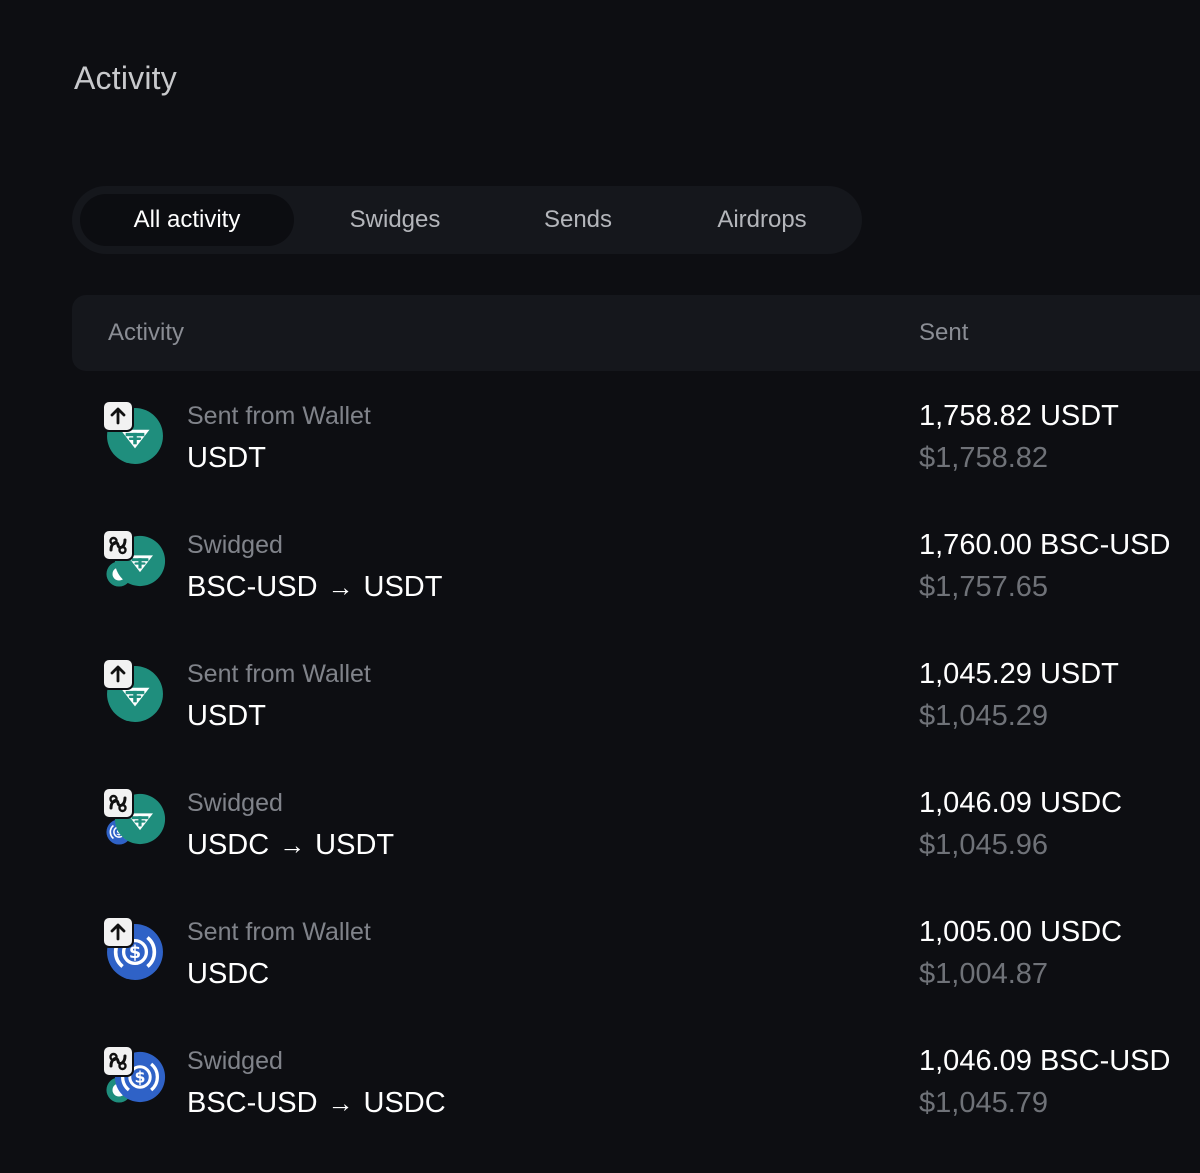 The width and height of the screenshot is (1200, 1173). What do you see at coordinates (636, 333) in the screenshot?
I see `table-header: Activity Sent` at bounding box center [636, 333].